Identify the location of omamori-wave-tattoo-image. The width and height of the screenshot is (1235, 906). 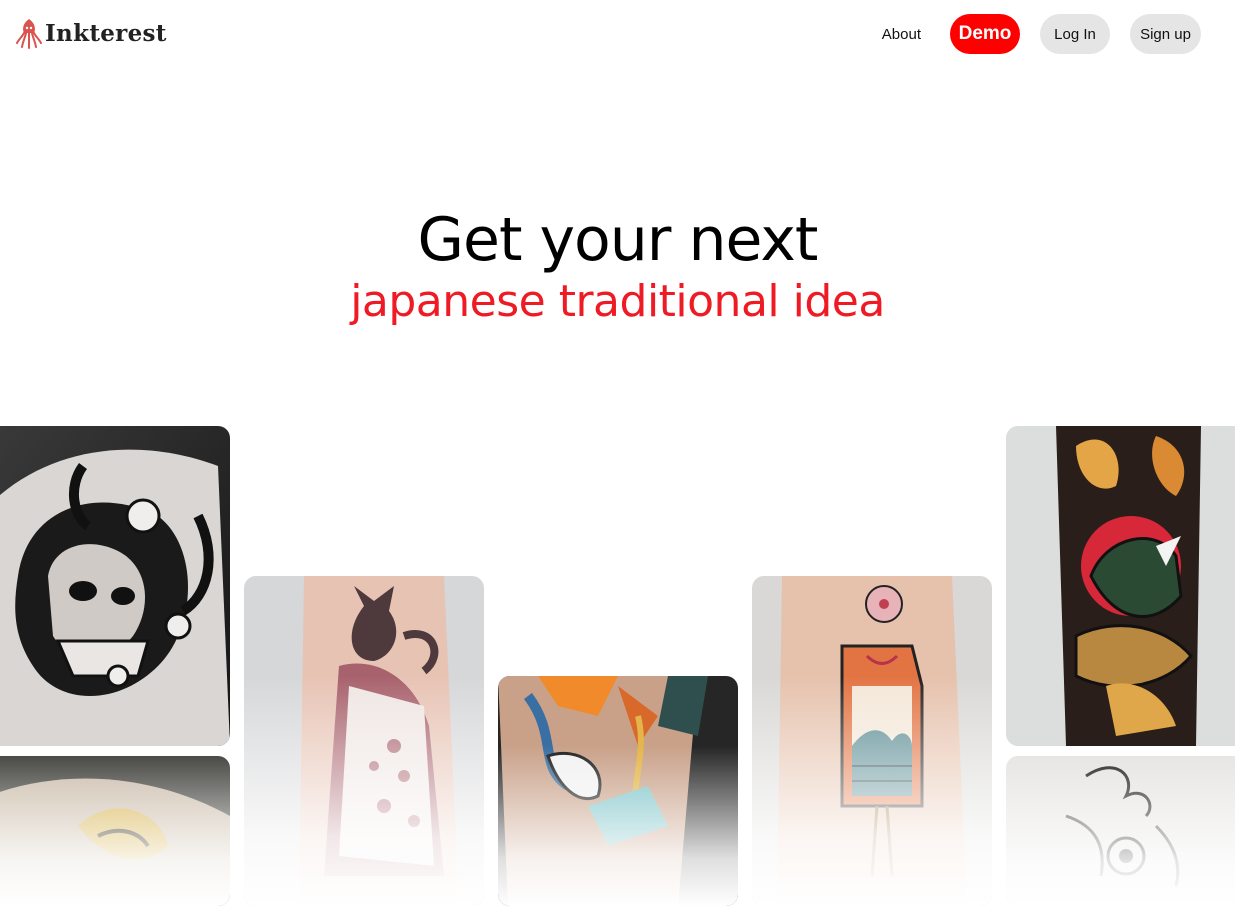
(872, 741).